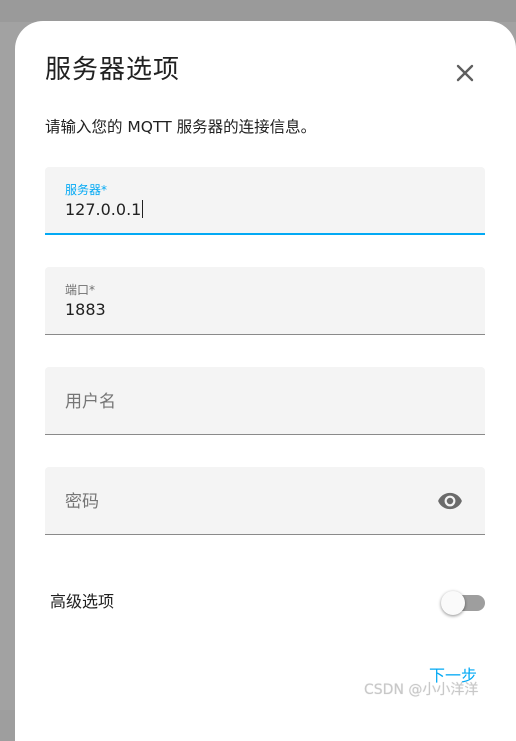  Describe the element at coordinates (113, 70) in the screenshot. I see `dialog-title: 服务器选项` at that location.